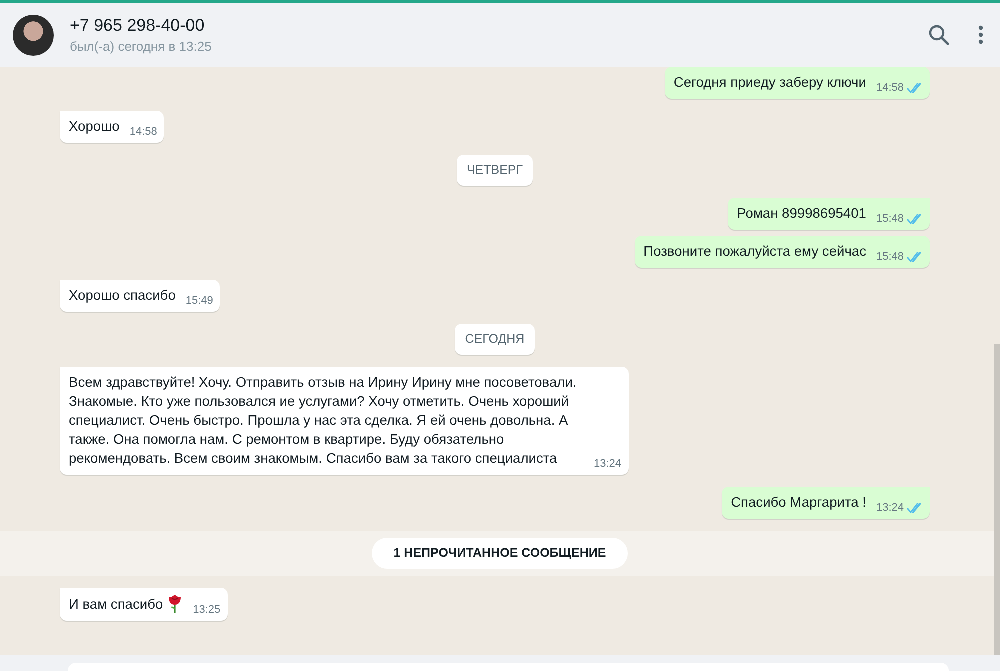 This screenshot has height=671, width=1000. Describe the element at coordinates (997, 499) in the screenshot. I see `scrollbar-thumb` at that location.